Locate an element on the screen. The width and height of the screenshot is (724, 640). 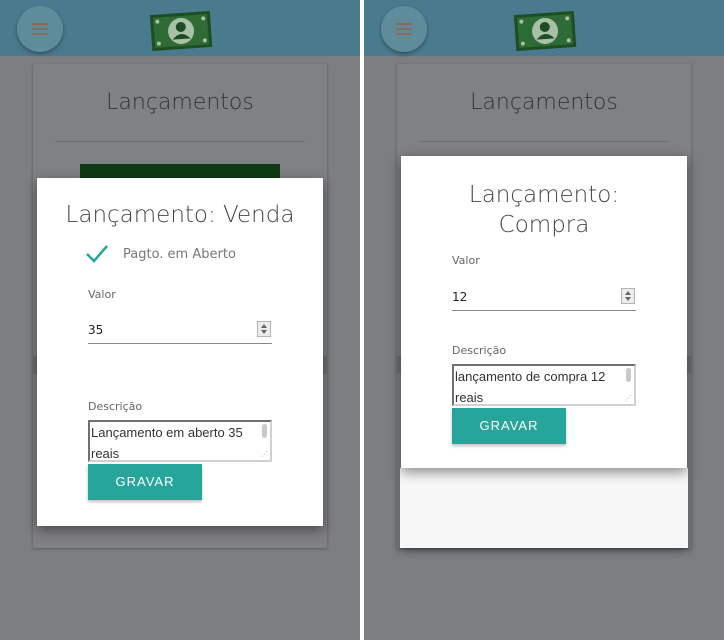
descricao-textarea: Lançamento em aberto 35 reais is located at coordinates (180, 441).